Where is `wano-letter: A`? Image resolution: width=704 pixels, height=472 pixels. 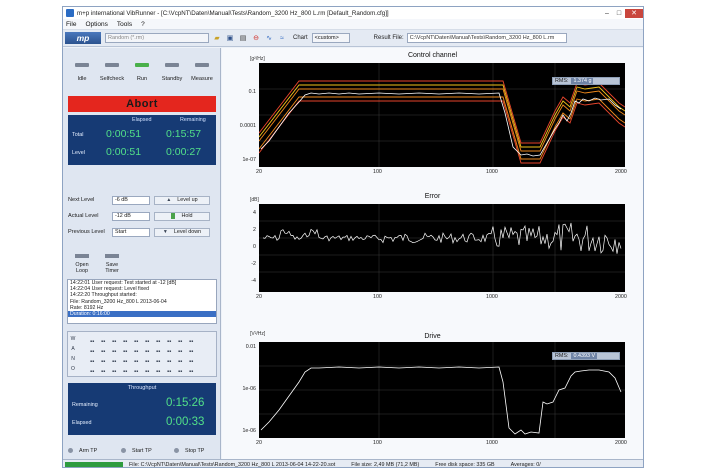 wano-letter: A is located at coordinates (73, 349).